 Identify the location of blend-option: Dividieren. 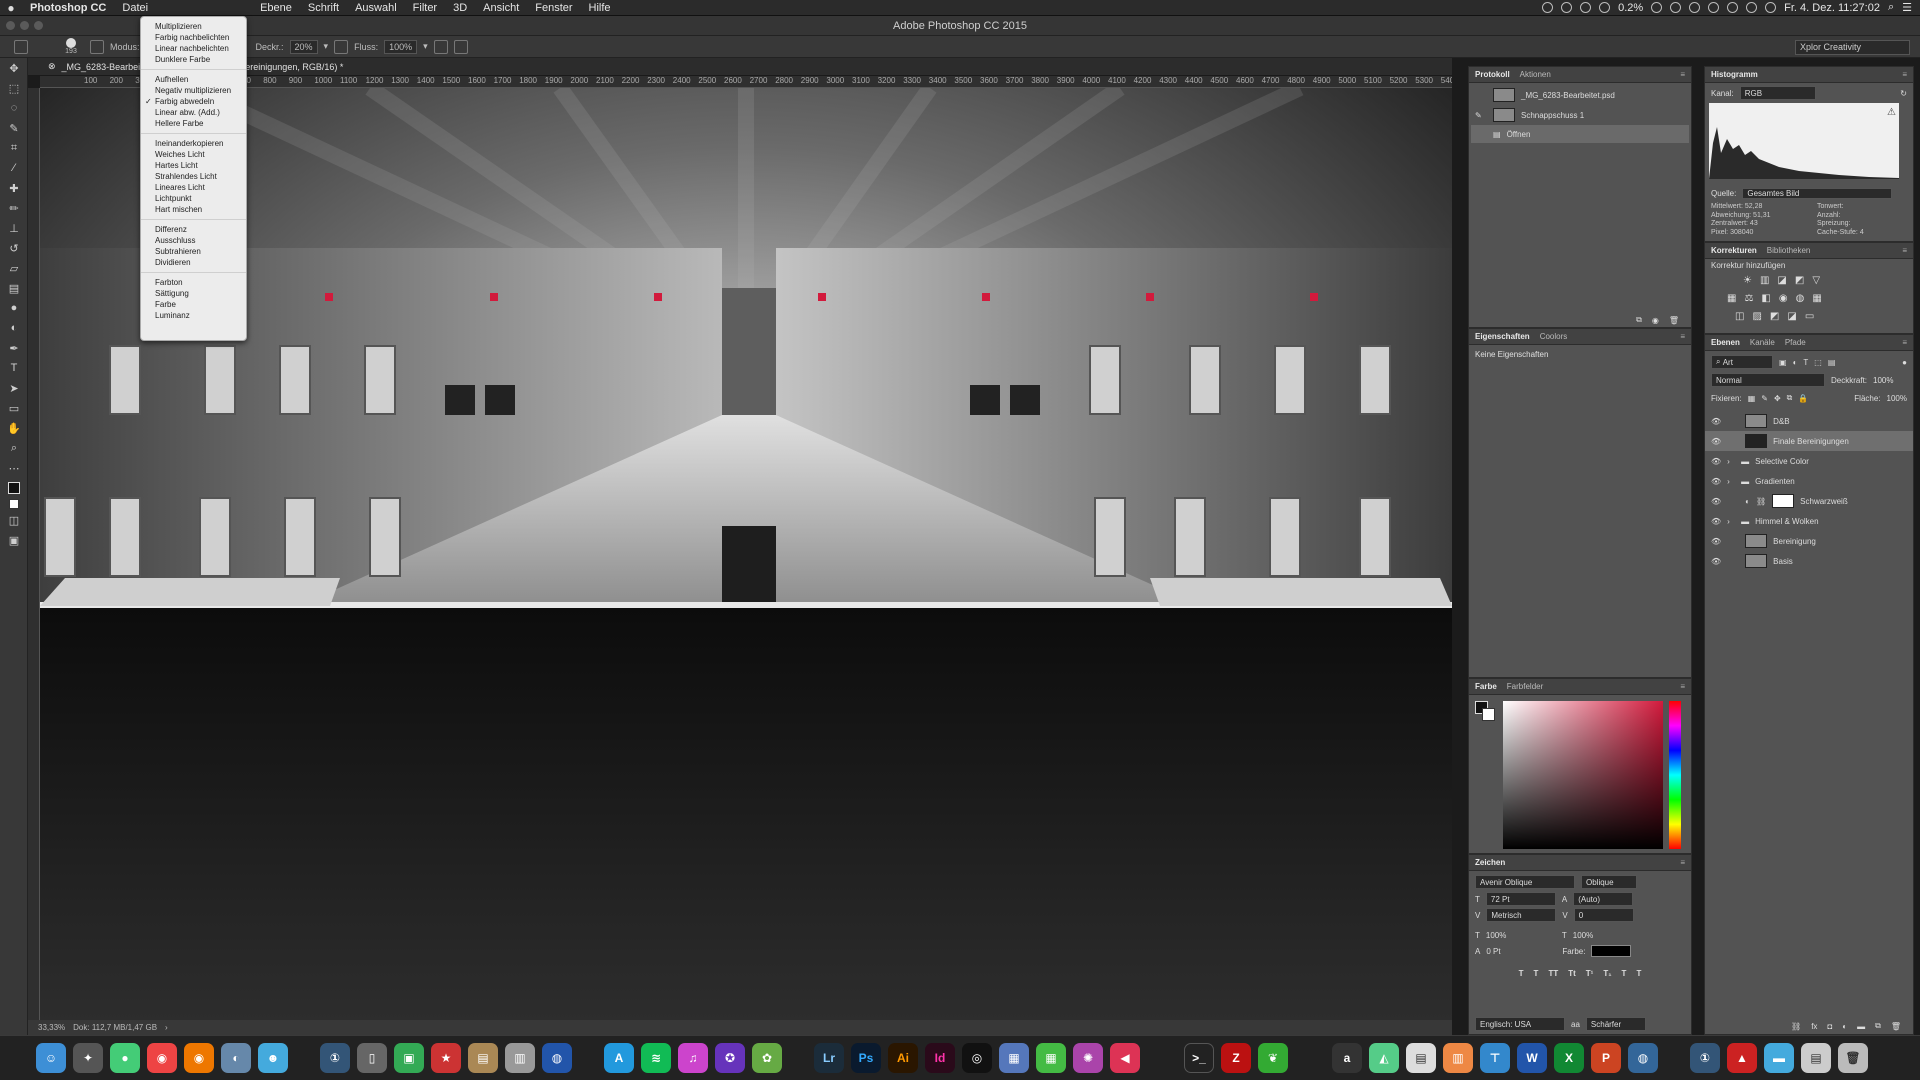
(193, 262).